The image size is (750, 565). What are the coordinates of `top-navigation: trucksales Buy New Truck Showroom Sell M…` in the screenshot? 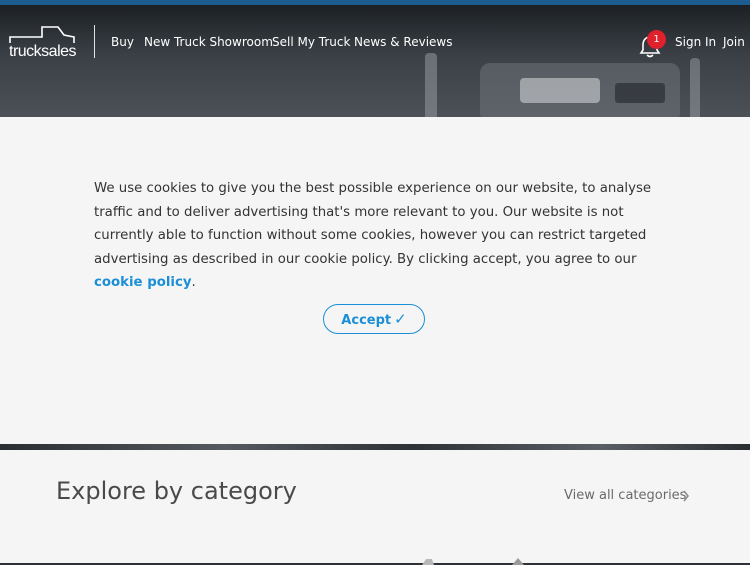 It's located at (375, 41).